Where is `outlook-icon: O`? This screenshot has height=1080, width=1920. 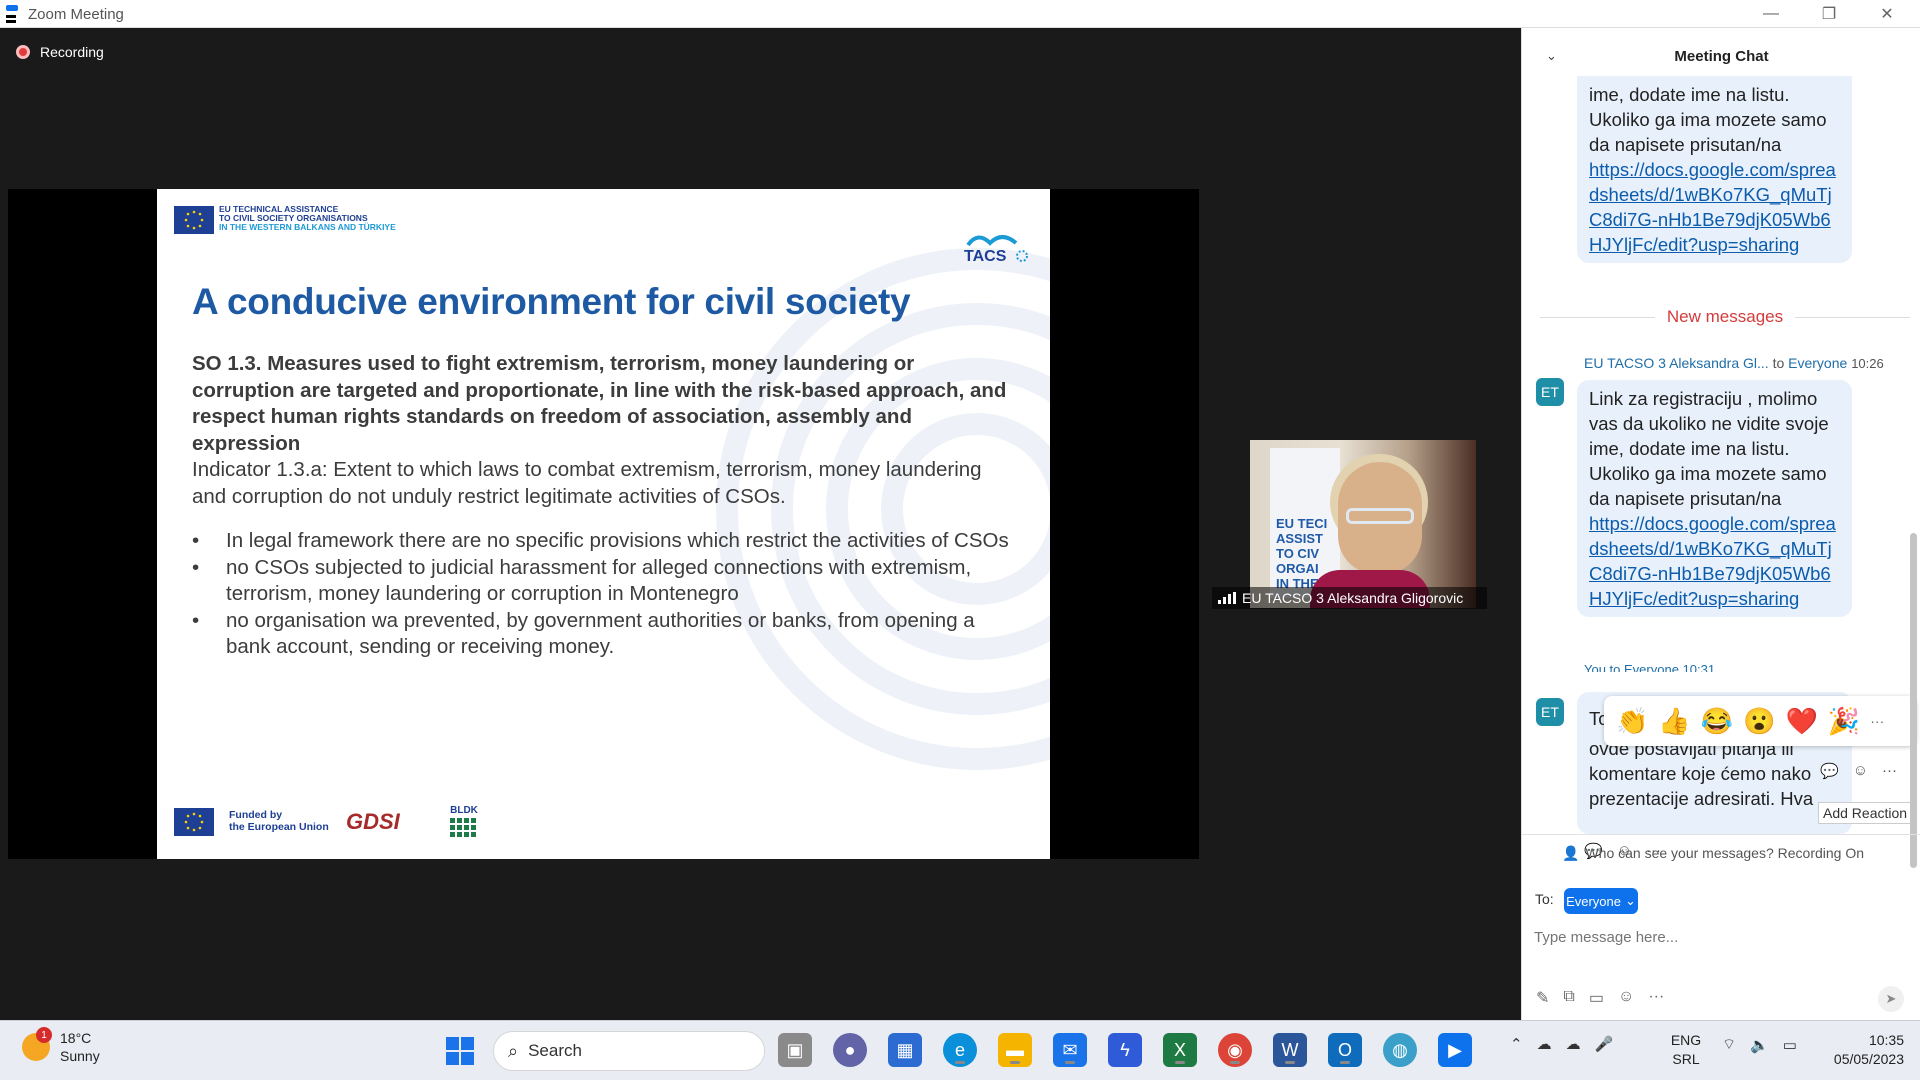
outlook-icon: O is located at coordinates (1345, 1050).